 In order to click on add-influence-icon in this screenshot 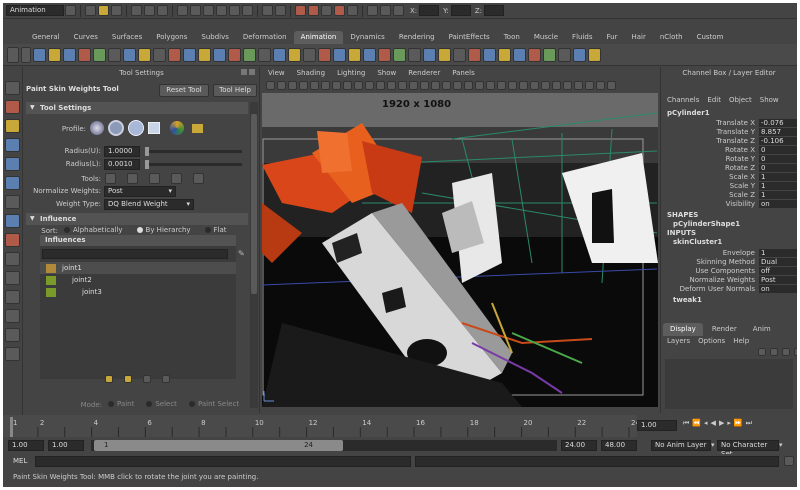, I will do `click(339, 54)`.